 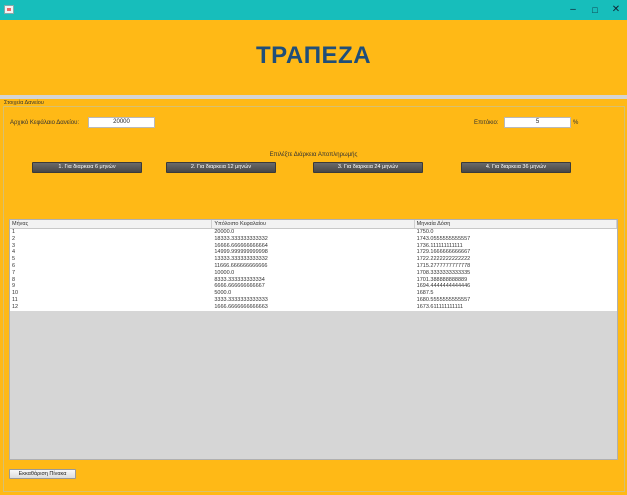 I want to click on cell-month: 5, so click(x=14, y=259).